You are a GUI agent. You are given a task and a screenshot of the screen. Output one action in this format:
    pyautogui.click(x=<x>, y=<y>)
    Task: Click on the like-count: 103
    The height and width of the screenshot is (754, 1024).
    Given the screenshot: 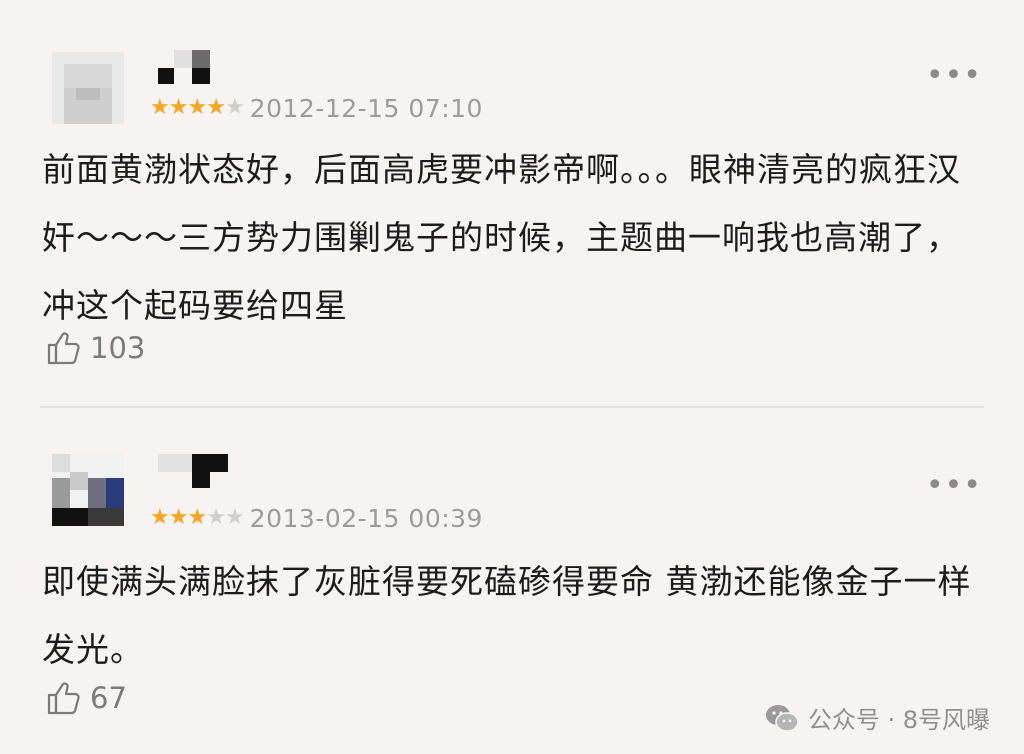 What is the action you would take?
    pyautogui.click(x=118, y=348)
    